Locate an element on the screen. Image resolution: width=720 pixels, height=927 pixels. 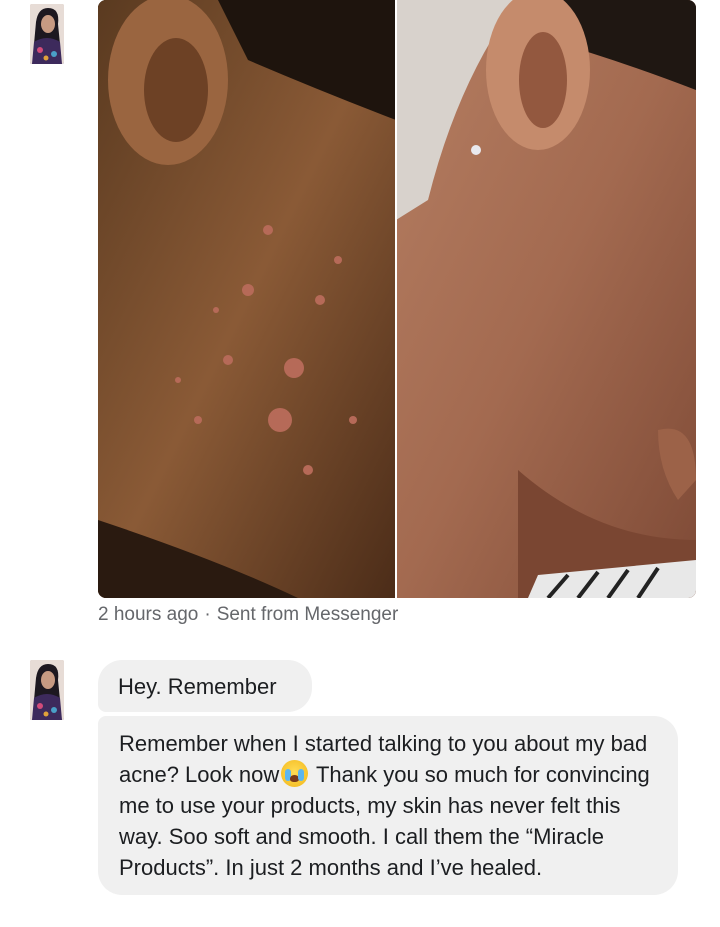
message-bubble: Hey. Remember is located at coordinates (205, 686).